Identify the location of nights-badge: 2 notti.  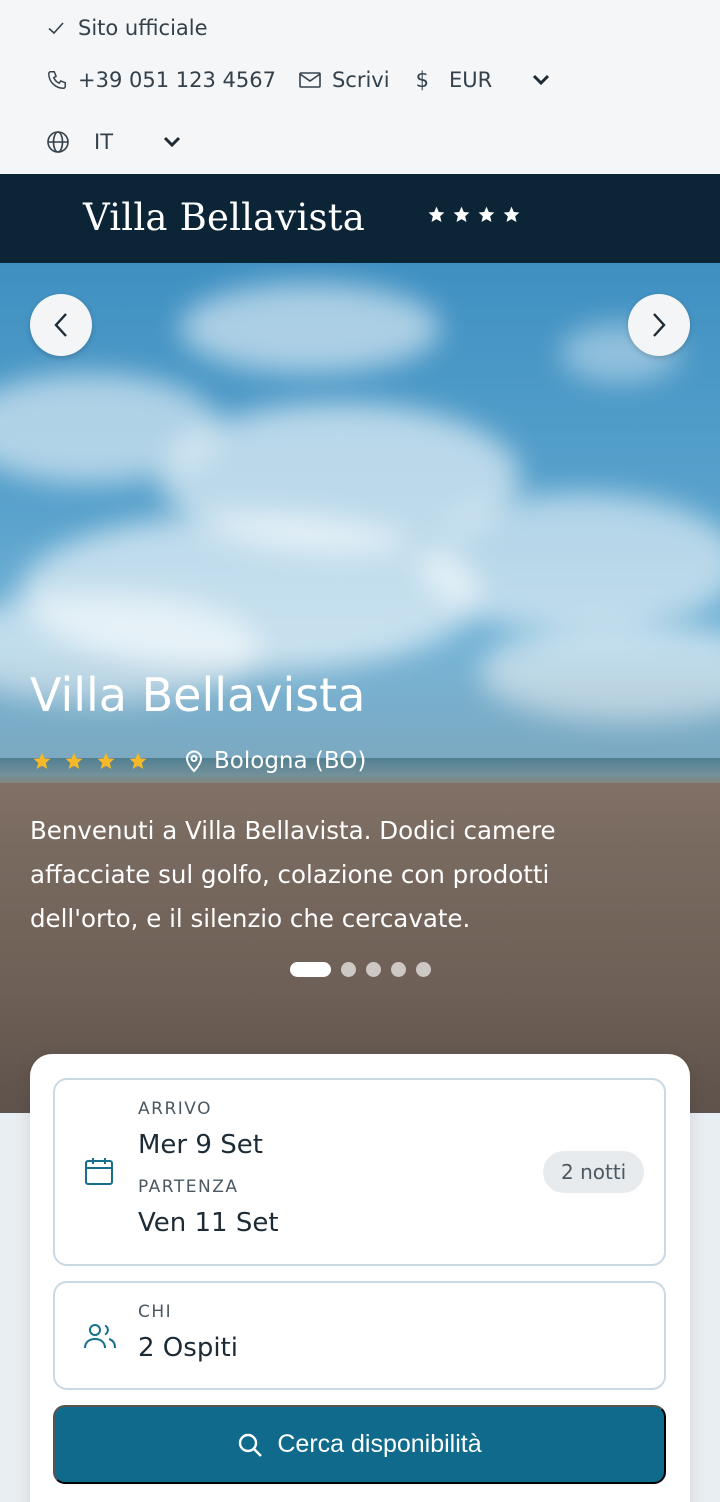
(594, 1172).